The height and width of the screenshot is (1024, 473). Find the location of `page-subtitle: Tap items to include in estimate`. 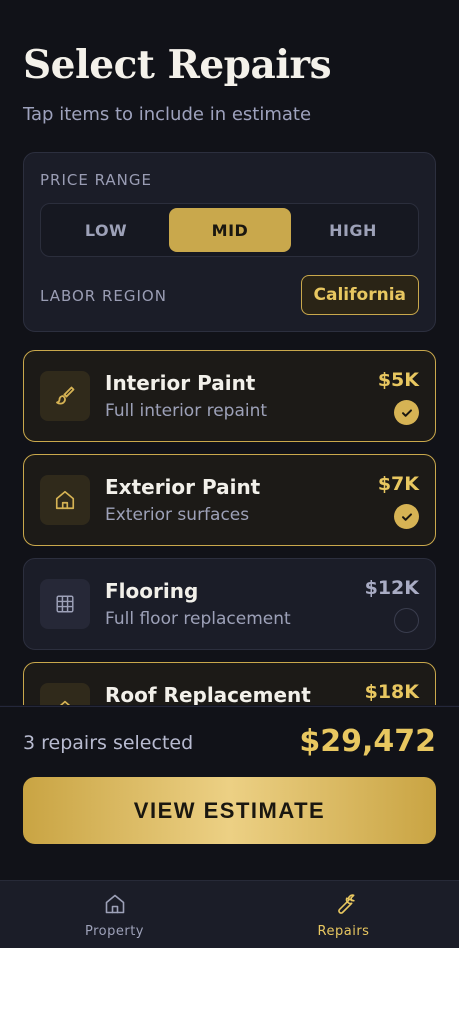

page-subtitle: Tap items to include in estimate is located at coordinates (167, 114).